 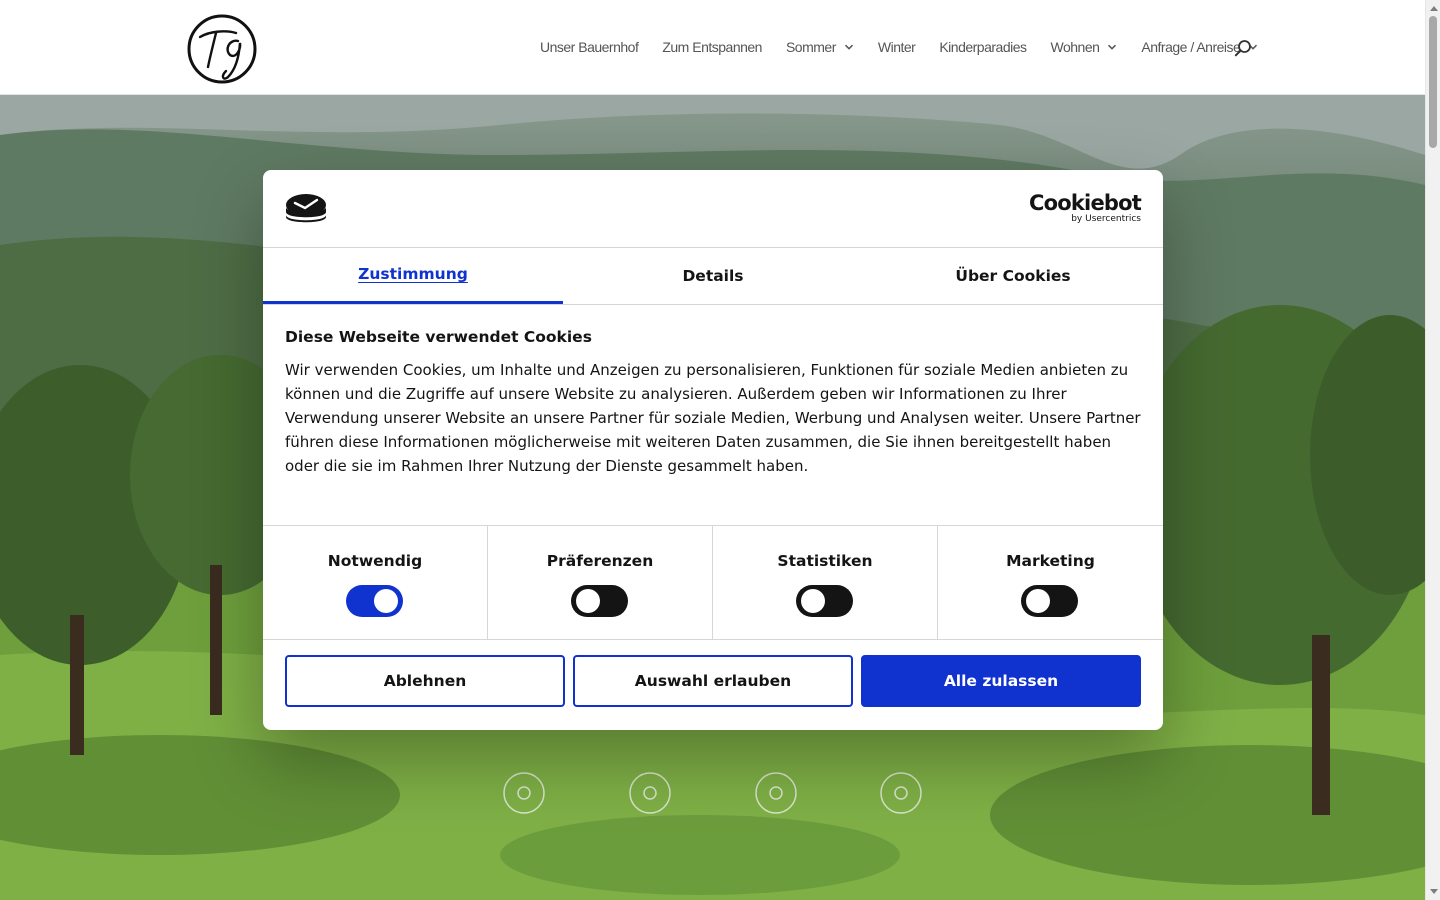 I want to click on nav-label: Winter, so click(x=896, y=47).